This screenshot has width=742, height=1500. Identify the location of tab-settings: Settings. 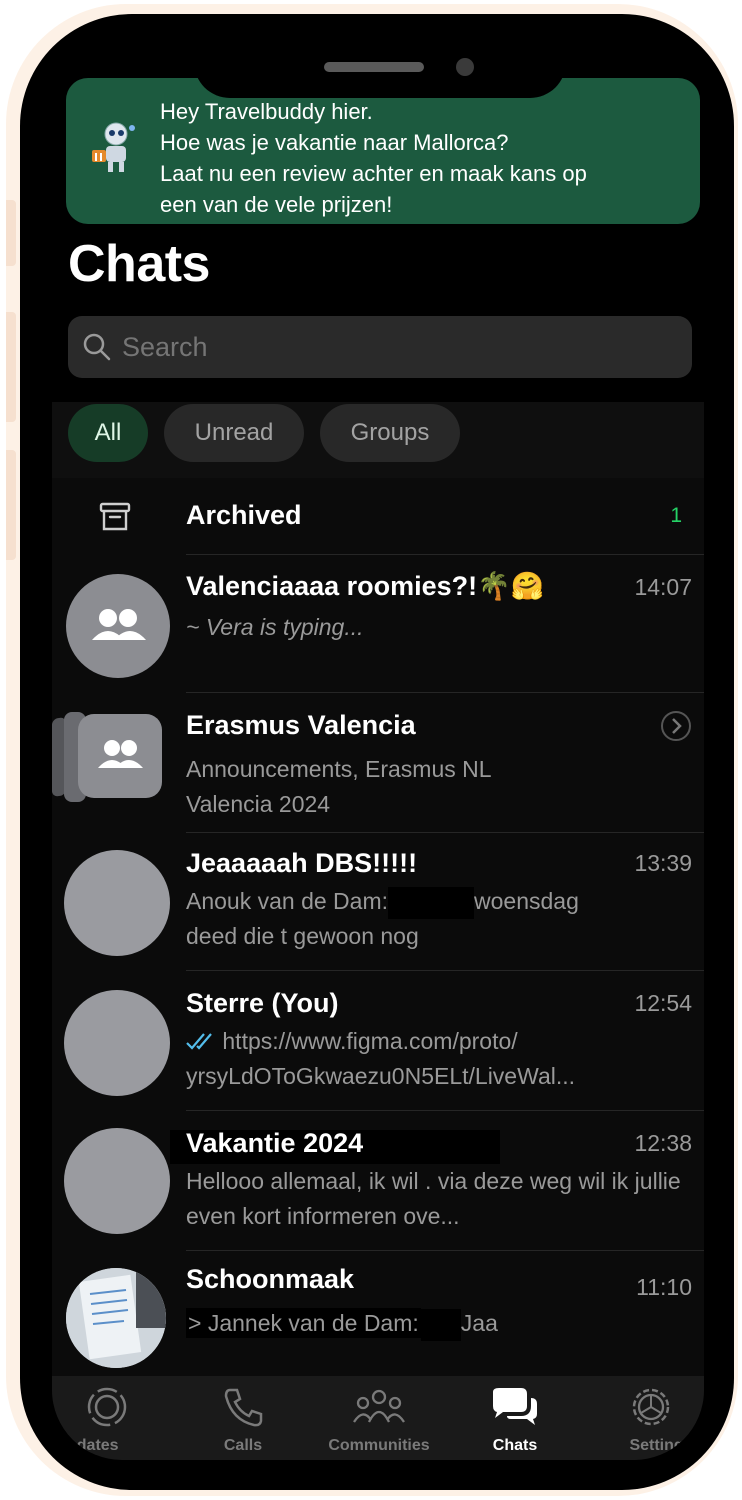
(650, 1420).